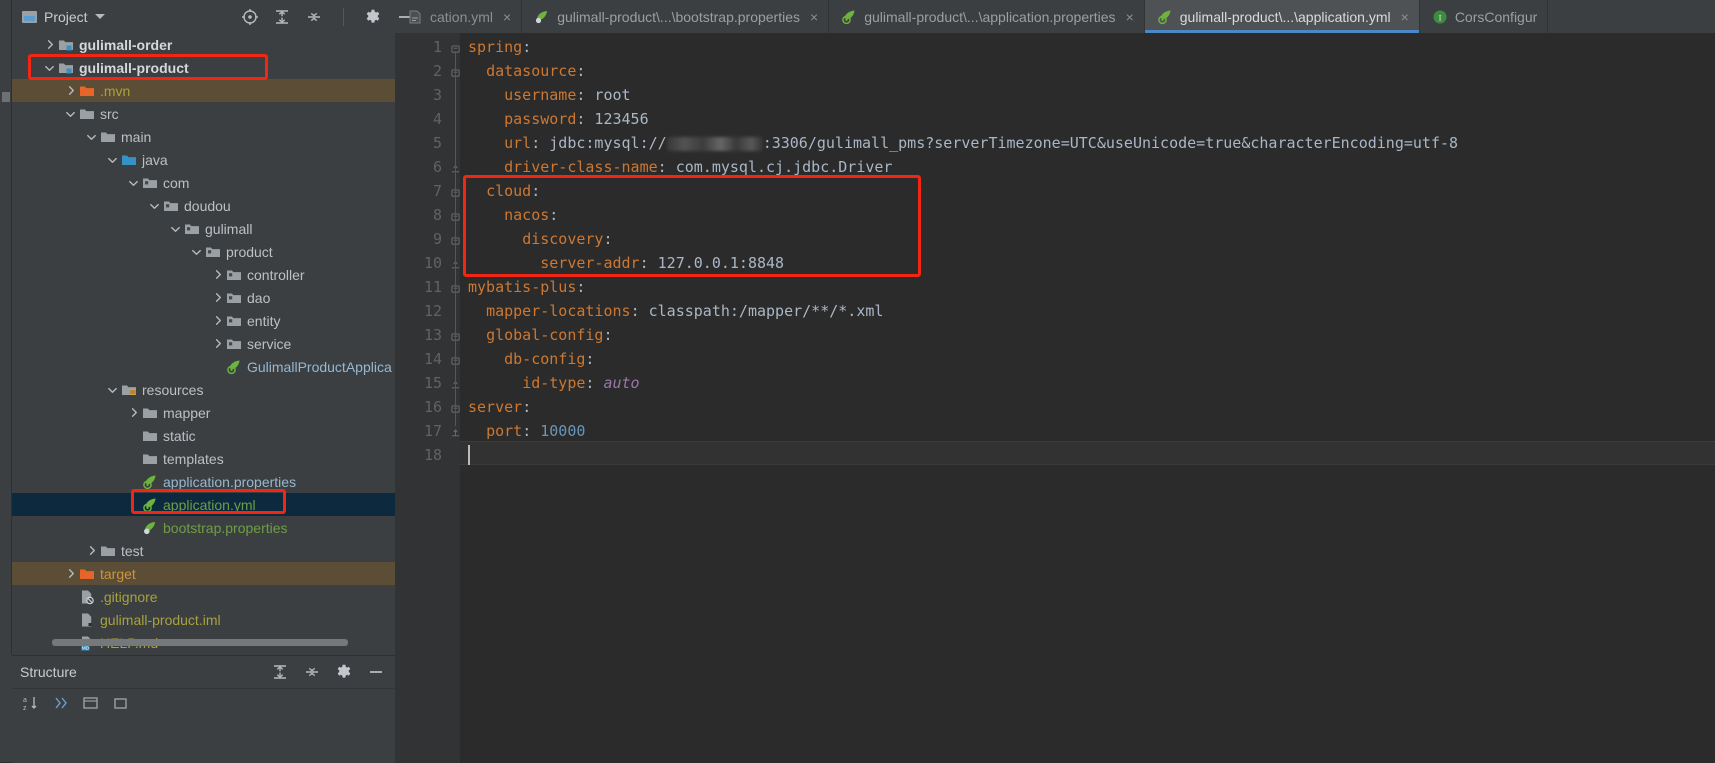 This screenshot has height=763, width=1715. I want to click on tree-node-java: java, so click(203, 159).